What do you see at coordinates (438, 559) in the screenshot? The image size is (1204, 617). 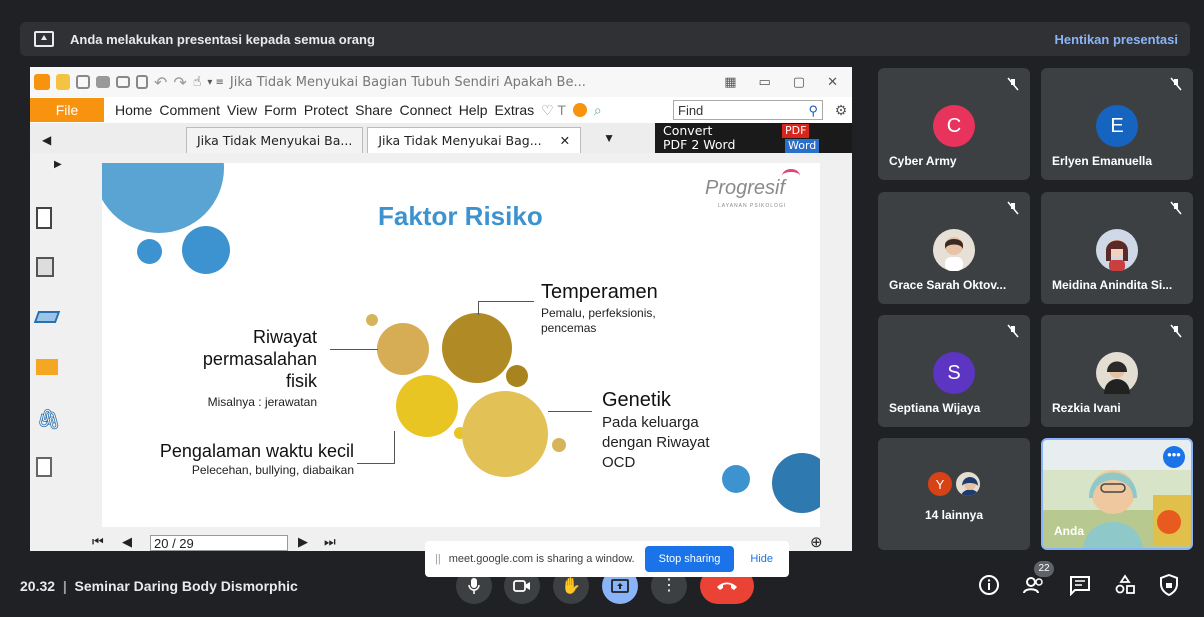 I see `drag-handle-icon: ||` at bounding box center [438, 559].